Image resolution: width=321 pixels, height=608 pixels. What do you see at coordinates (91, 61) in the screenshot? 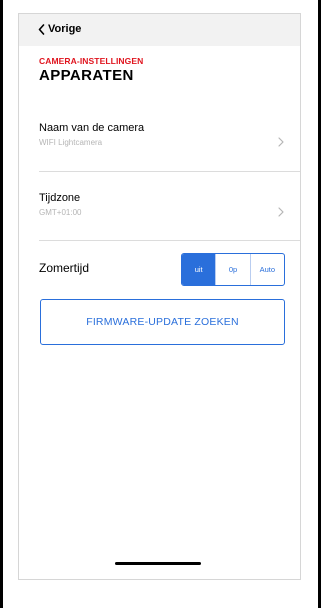
I see `section-subtitle: CAMERA-INSTELLINGEN` at bounding box center [91, 61].